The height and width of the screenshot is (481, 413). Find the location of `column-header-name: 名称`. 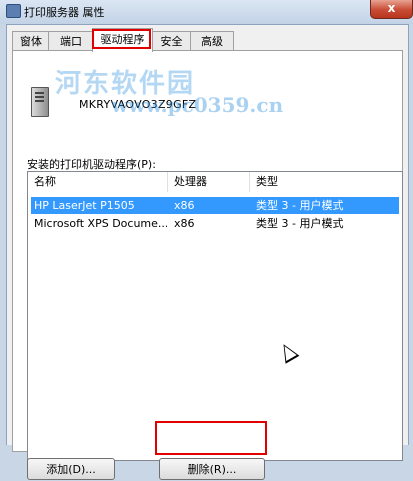

column-header-name: 名称 is located at coordinates (98, 182).